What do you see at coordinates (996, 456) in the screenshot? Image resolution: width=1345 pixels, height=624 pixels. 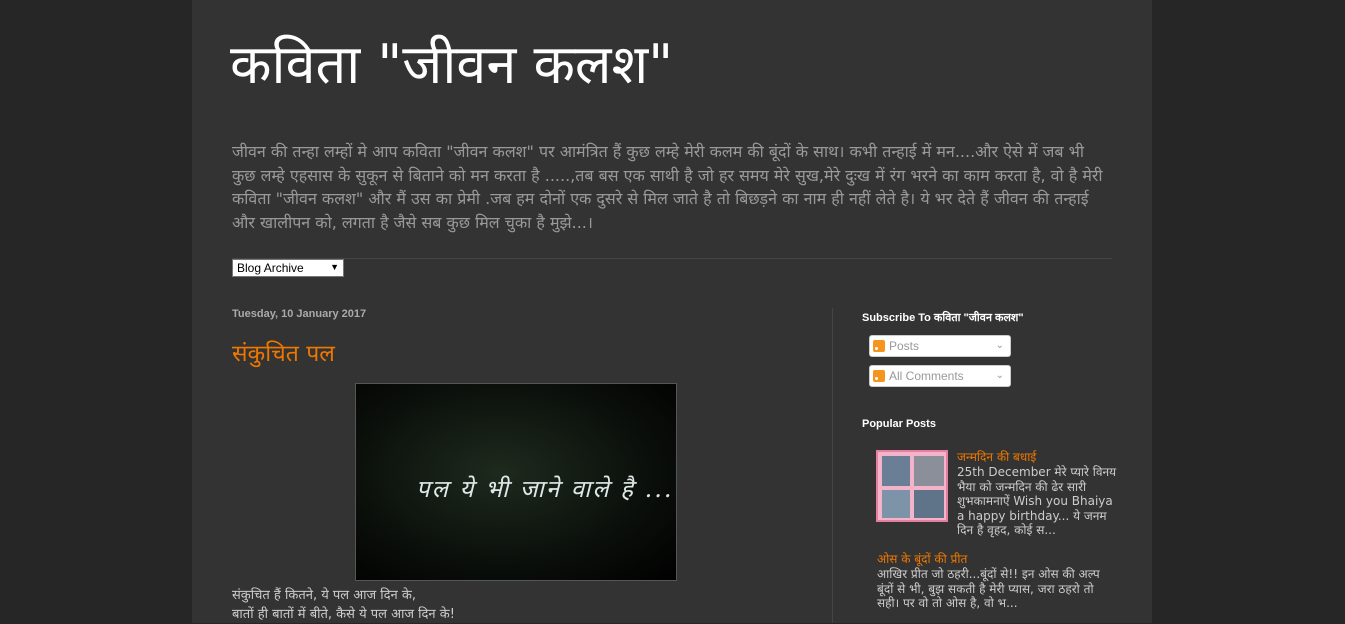 I see `popular-post-title-link: जन्मदिन की बधाई` at bounding box center [996, 456].